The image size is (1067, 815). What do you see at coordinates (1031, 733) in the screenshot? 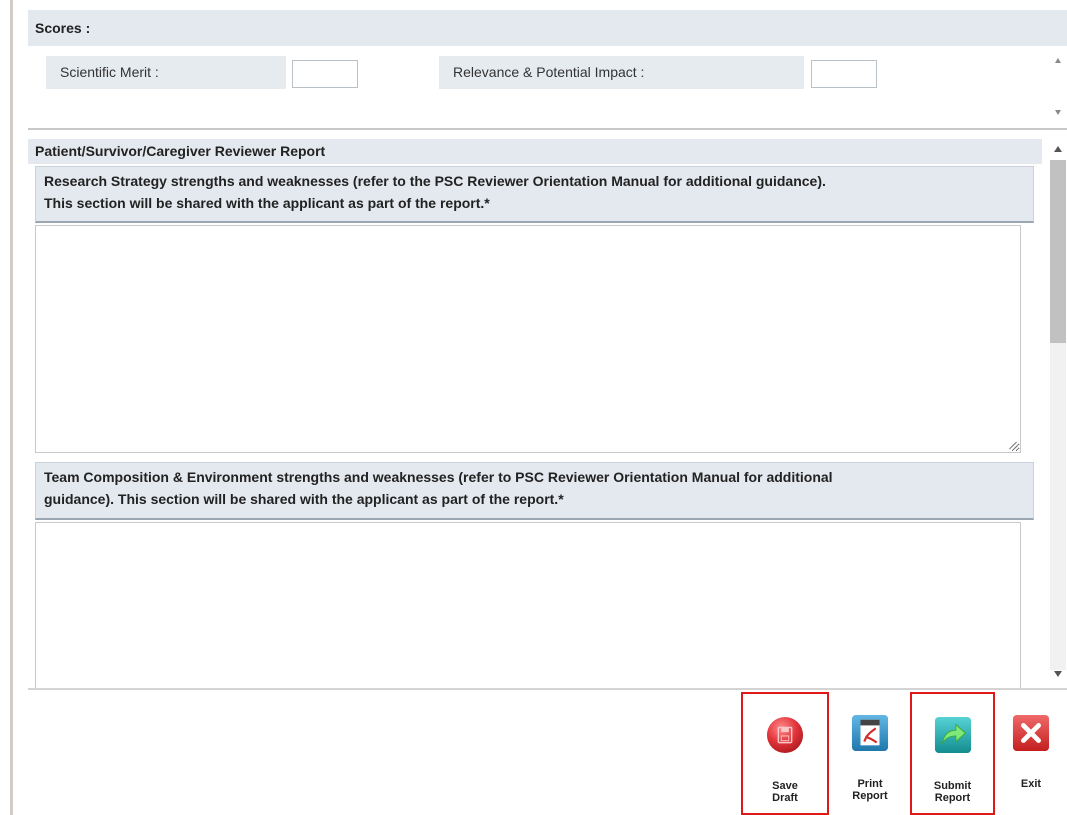
I see `close-icon` at bounding box center [1031, 733].